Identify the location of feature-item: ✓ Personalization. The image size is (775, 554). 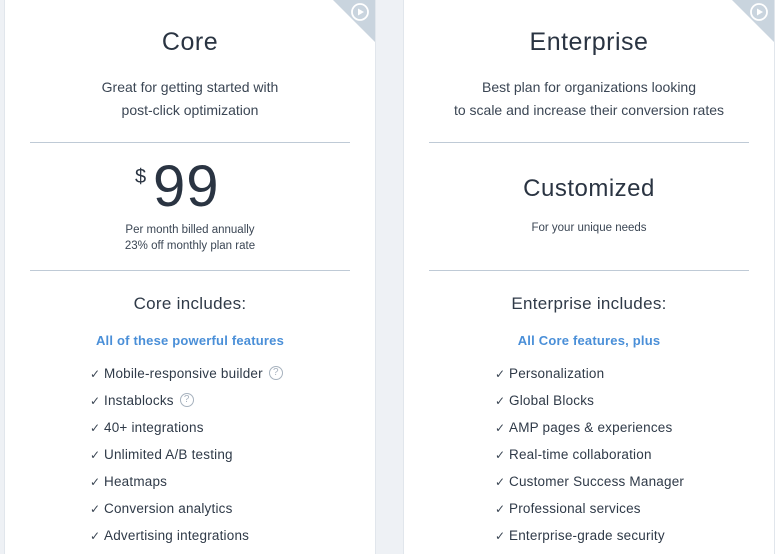
(589, 377).